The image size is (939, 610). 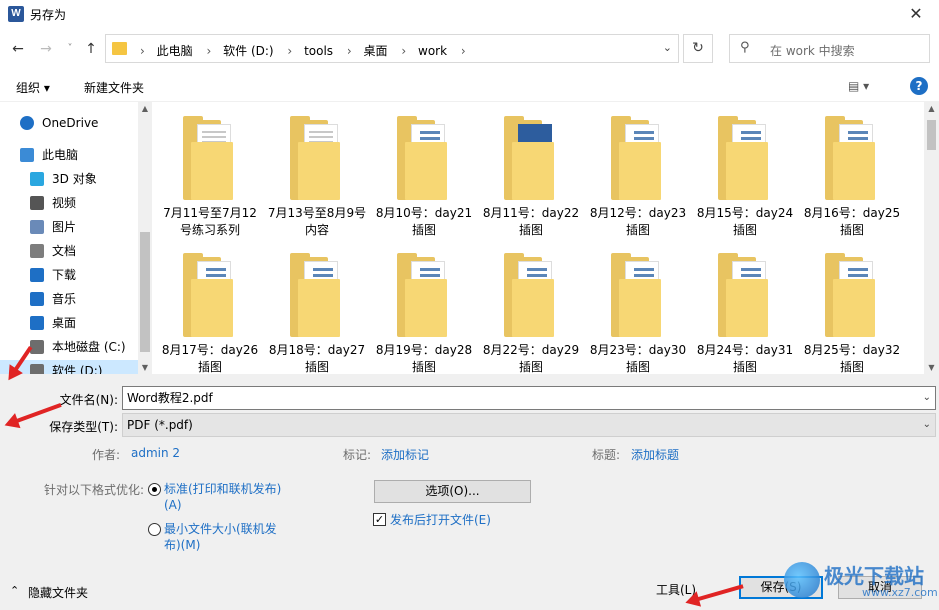 What do you see at coordinates (927, 425) in the screenshot?
I see `save-type-dropdown-icon: ⌄` at bounding box center [927, 425].